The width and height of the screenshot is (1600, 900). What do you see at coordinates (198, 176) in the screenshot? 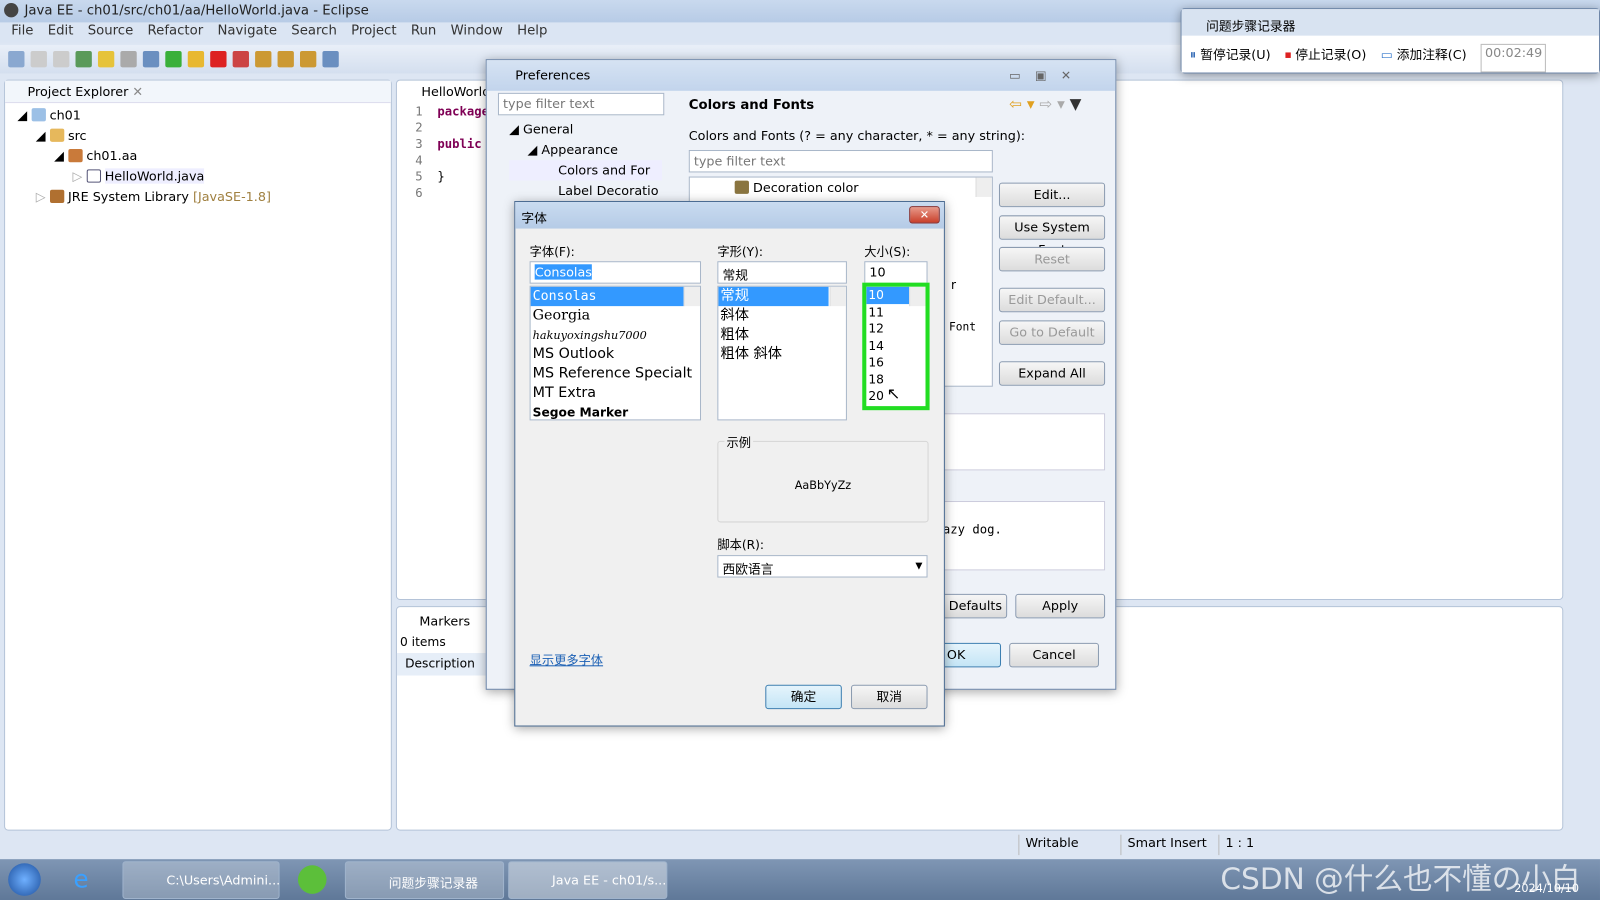
I see `tree-item-helloworld: ▷ HelloWorld.java` at bounding box center [198, 176].